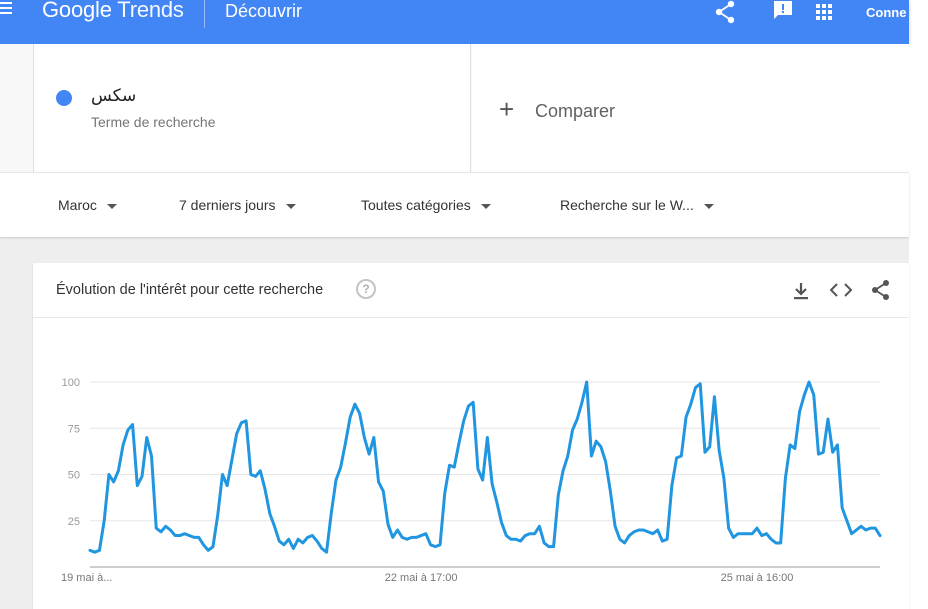  What do you see at coordinates (87, 205) in the screenshot?
I see `region-dropdown: Maroc` at bounding box center [87, 205].